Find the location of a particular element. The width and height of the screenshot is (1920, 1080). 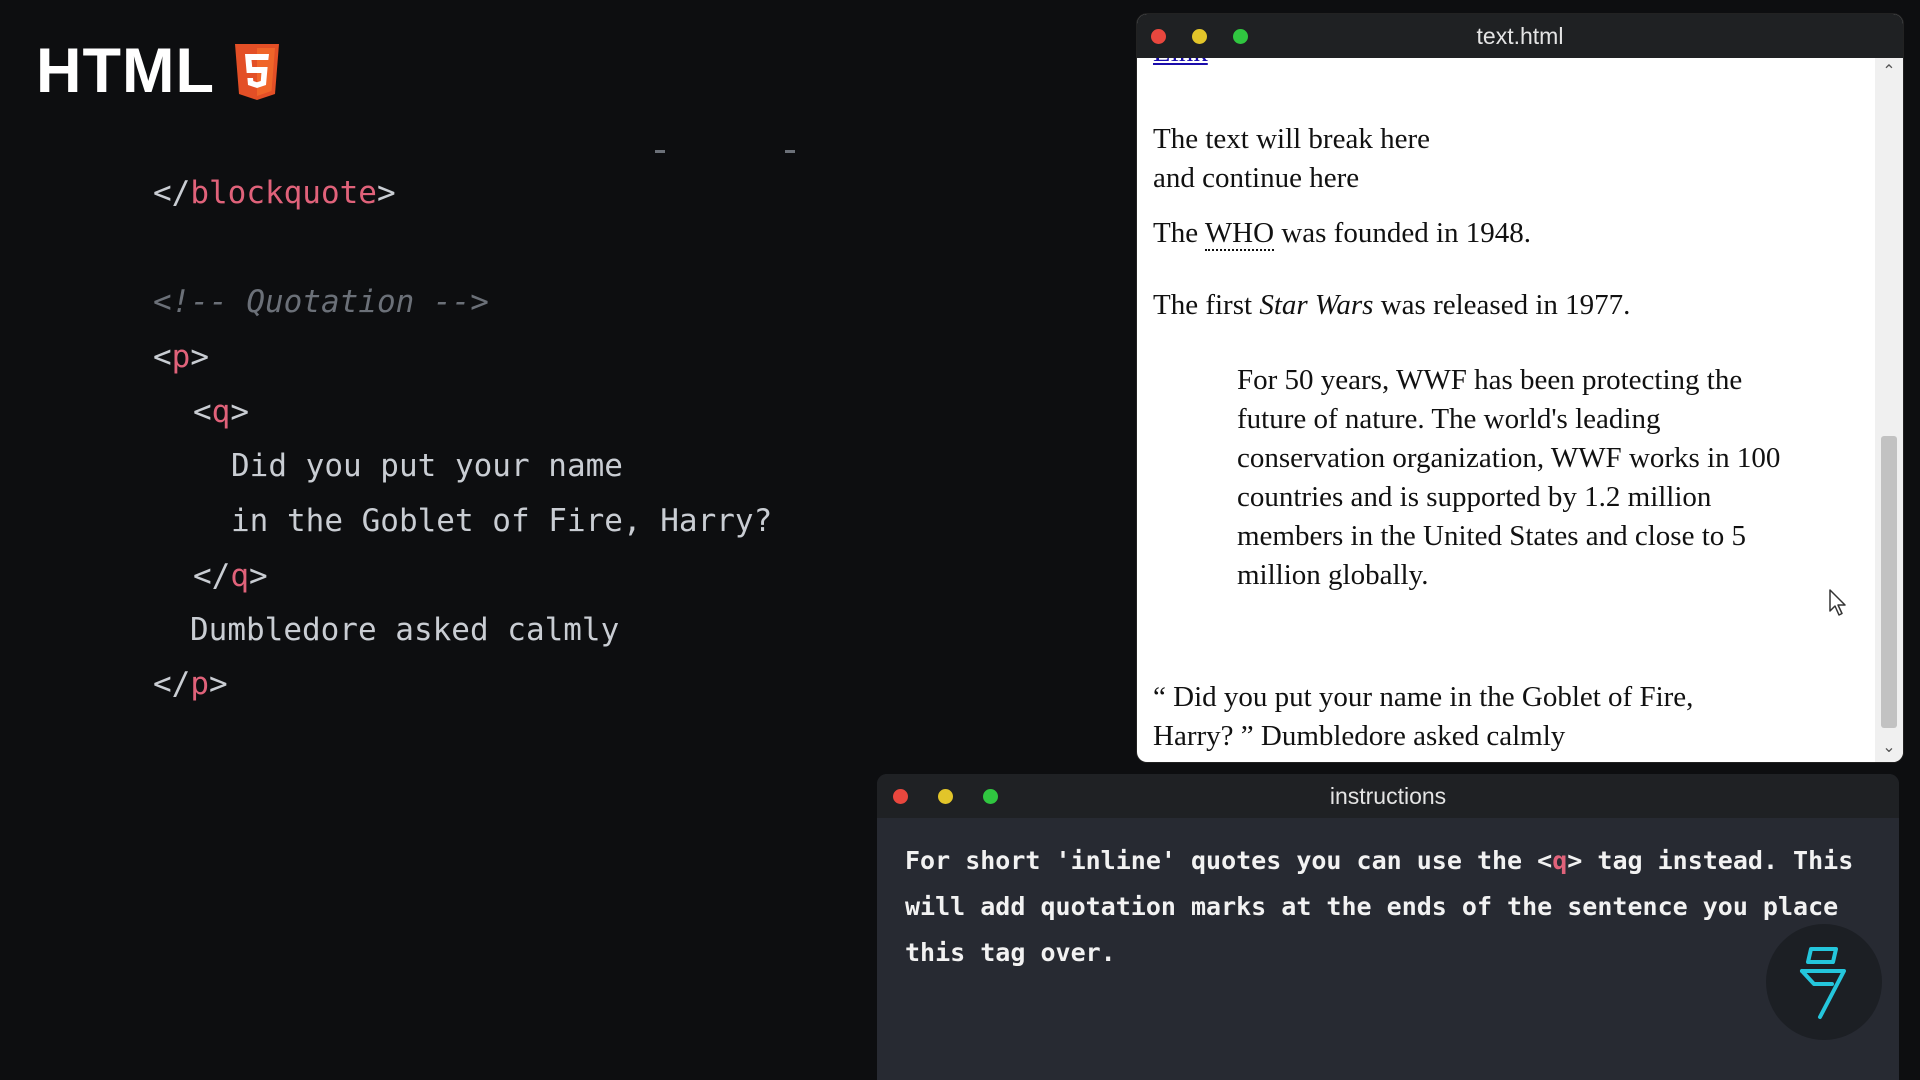

code-line-p-close: </p> is located at coordinates (190, 684).